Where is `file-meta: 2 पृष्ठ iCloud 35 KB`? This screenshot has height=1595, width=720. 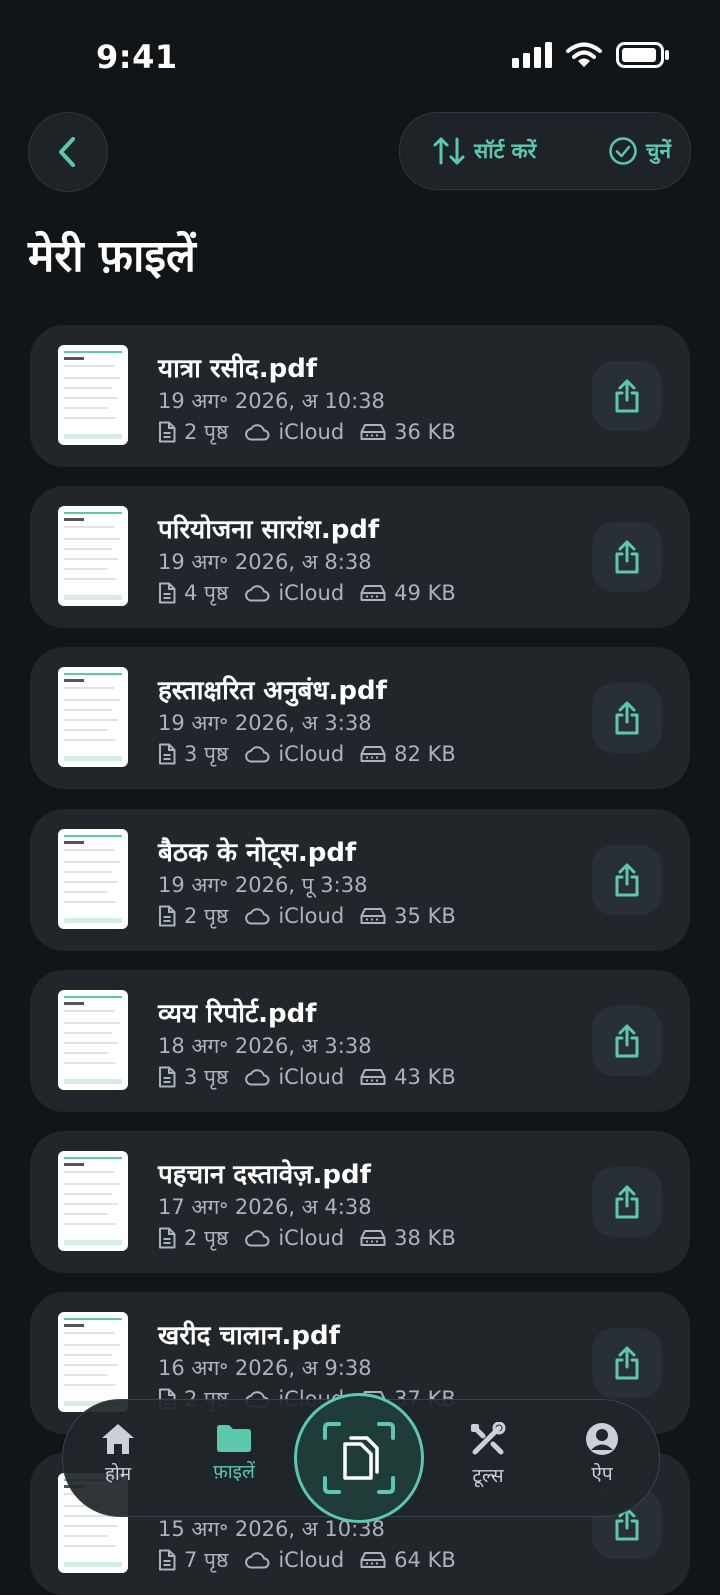
file-meta: 2 पृष्ठ iCloud 35 KB is located at coordinates (307, 916).